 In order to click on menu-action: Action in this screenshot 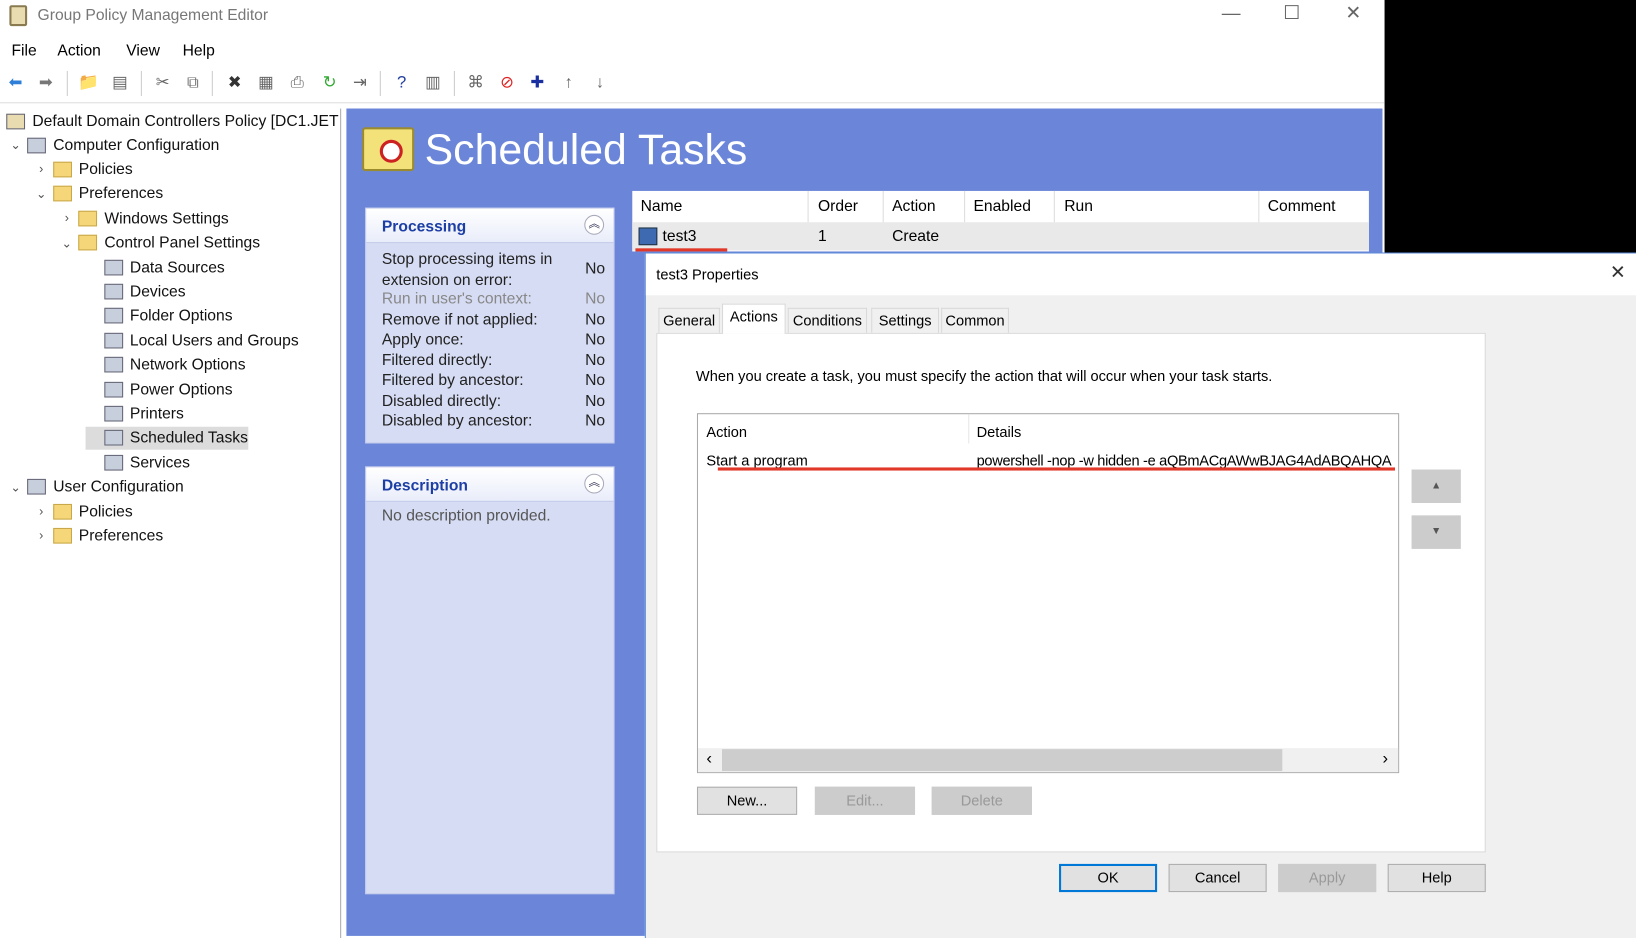, I will do `click(79, 51)`.